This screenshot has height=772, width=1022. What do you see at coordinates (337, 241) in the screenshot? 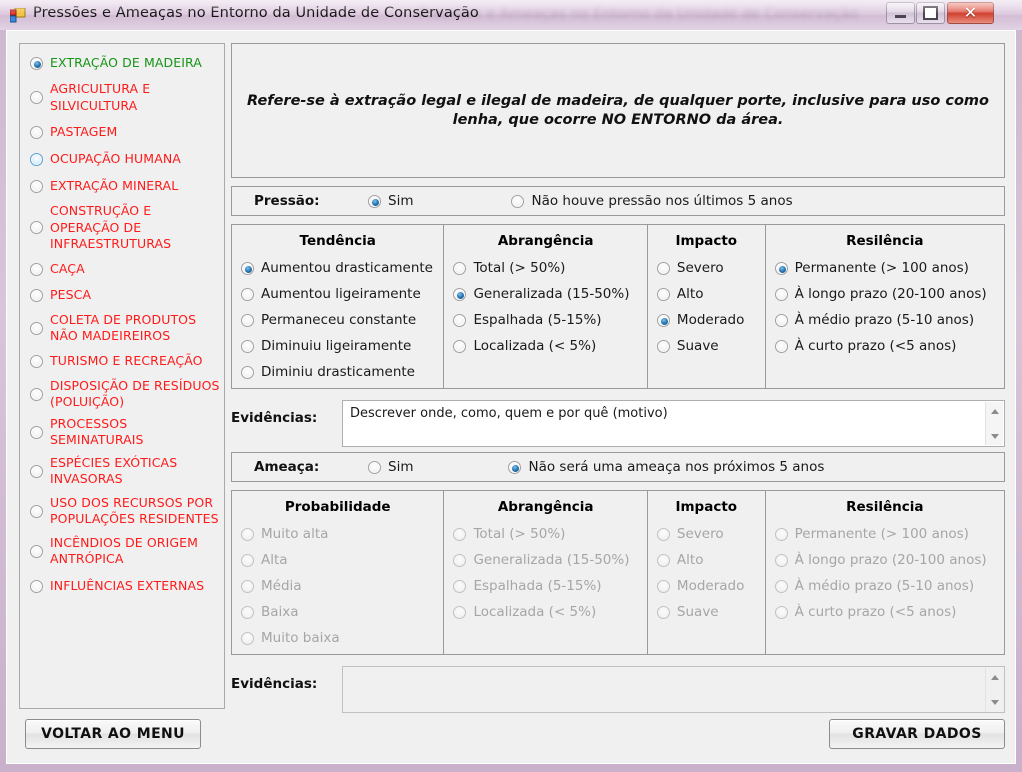
I see `column-header: Tendência` at bounding box center [337, 241].